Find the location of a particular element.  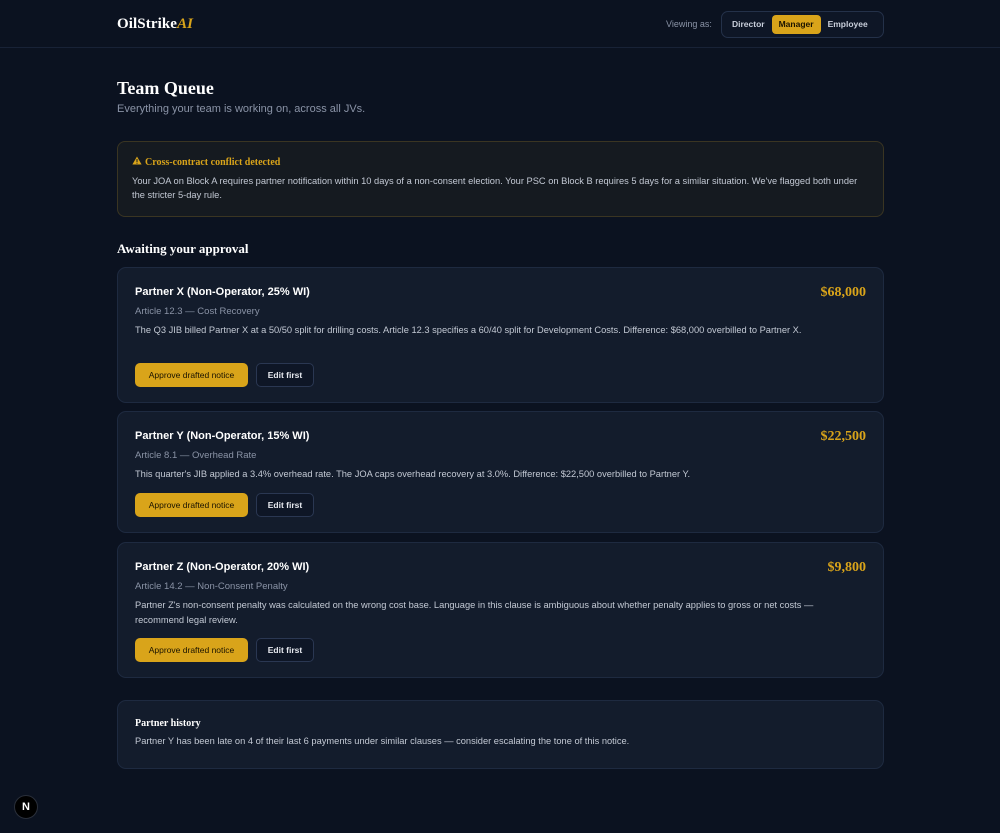

brand-ai: AI is located at coordinates (185, 24).